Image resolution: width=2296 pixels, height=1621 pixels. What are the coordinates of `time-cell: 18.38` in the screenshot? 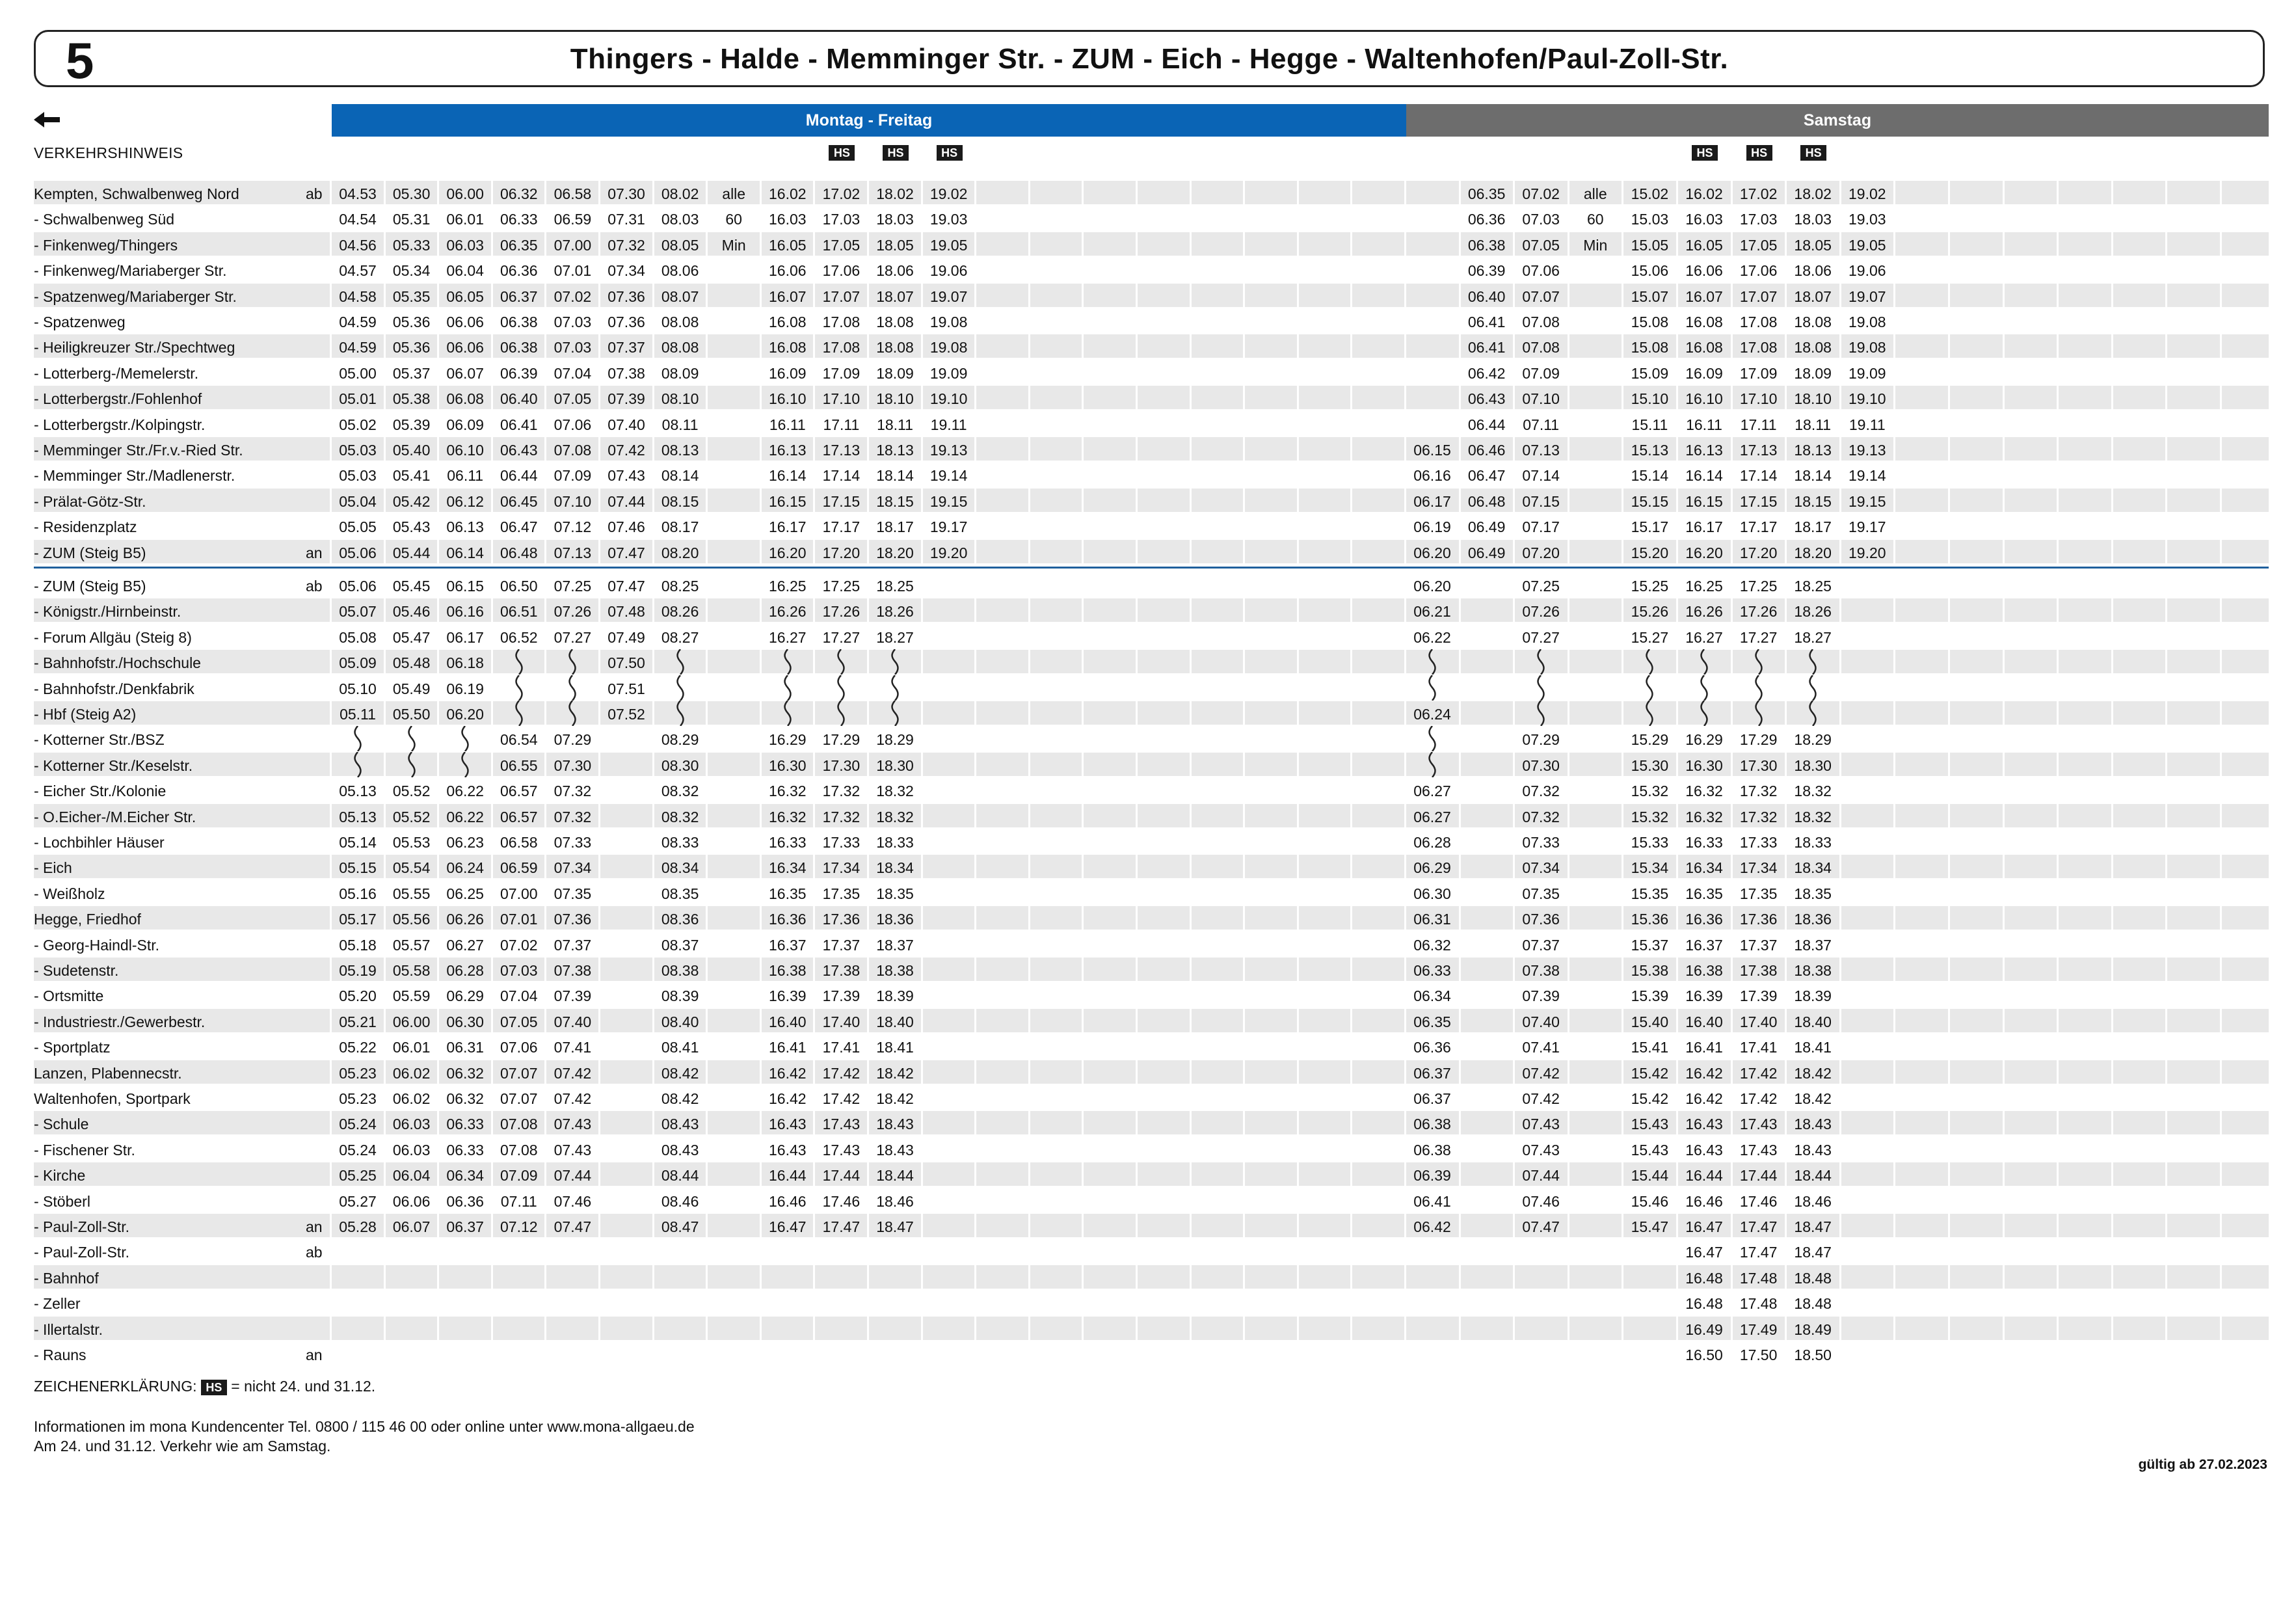 It's located at (895, 970).